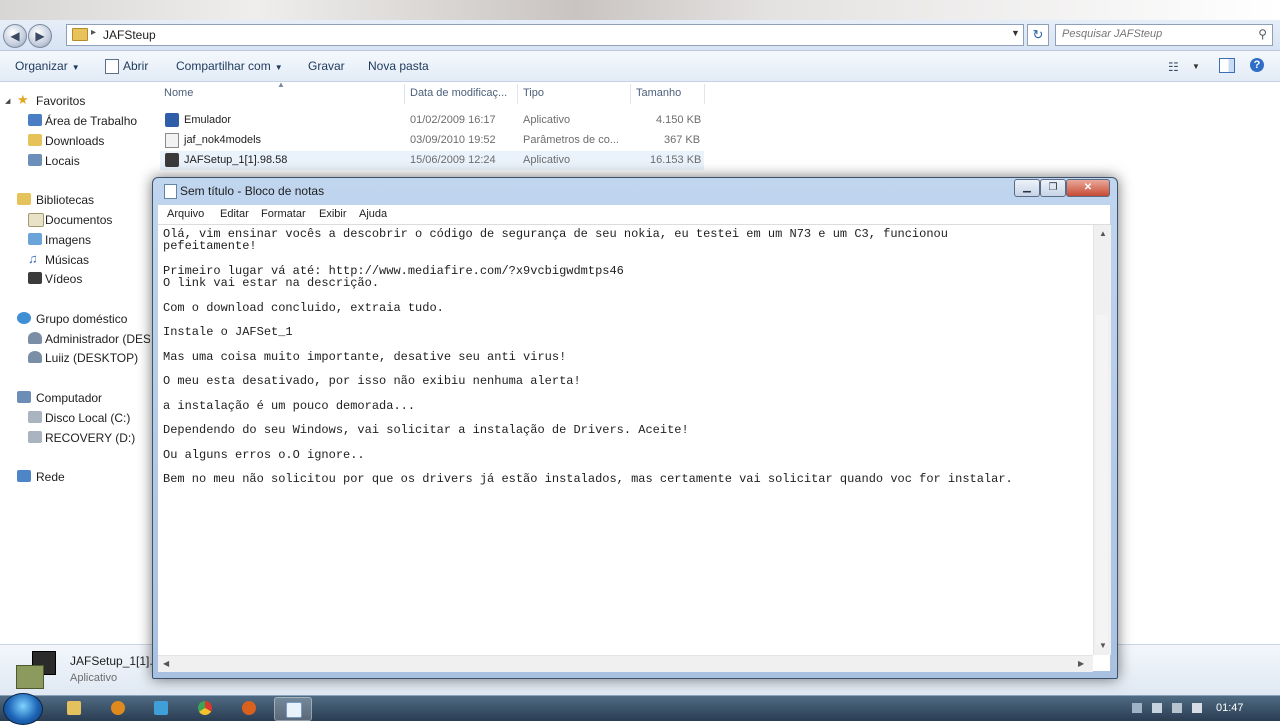  What do you see at coordinates (75, 477) in the screenshot?
I see `nav-network: Rede` at bounding box center [75, 477].